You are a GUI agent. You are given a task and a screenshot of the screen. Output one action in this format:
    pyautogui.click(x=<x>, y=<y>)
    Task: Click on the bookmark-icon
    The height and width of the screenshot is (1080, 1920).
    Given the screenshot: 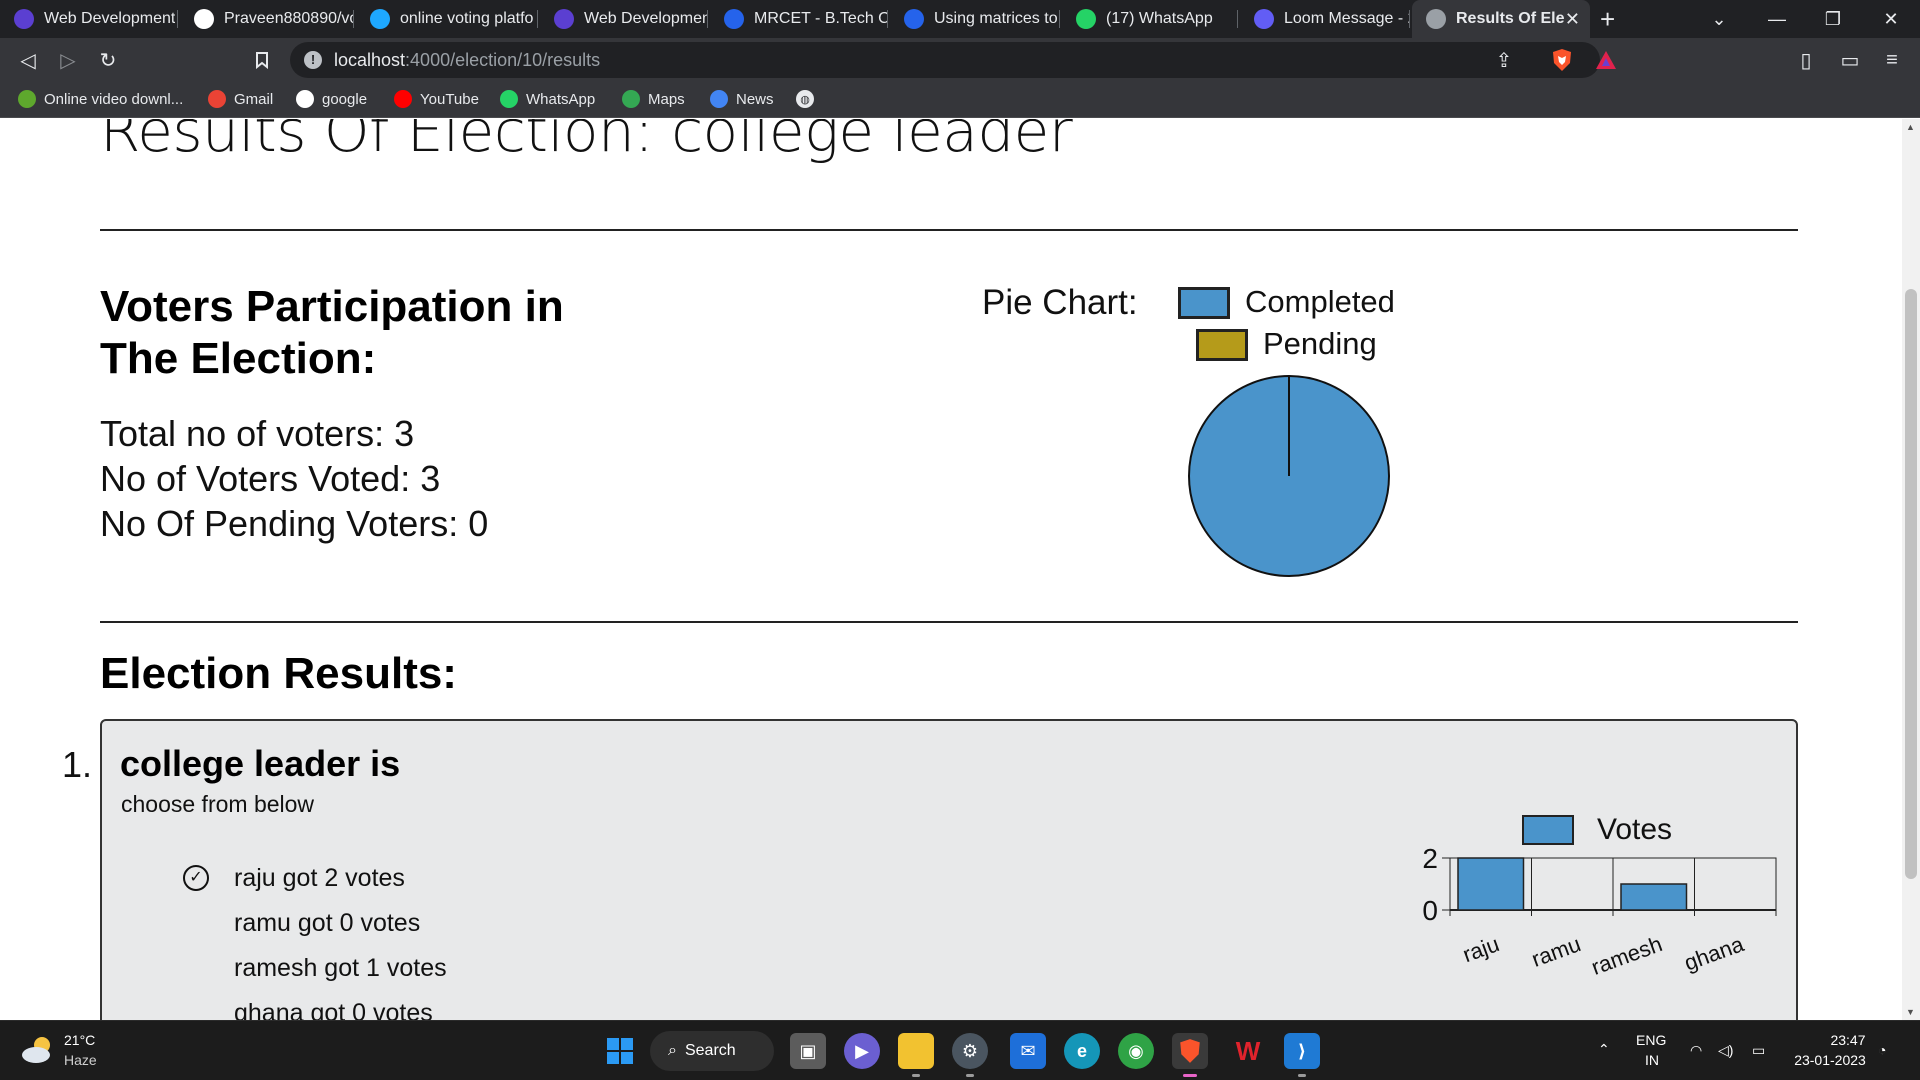 What is the action you would take?
    pyautogui.click(x=262, y=60)
    